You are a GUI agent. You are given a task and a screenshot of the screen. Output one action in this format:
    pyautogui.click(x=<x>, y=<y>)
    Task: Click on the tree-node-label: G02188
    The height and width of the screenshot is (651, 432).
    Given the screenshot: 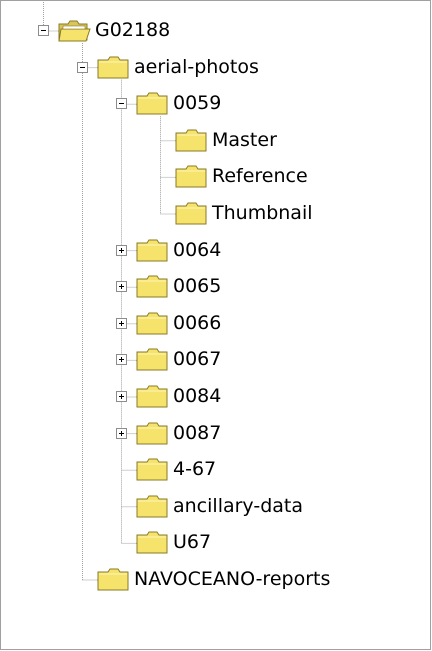 What is the action you would take?
    pyautogui.click(x=132, y=30)
    